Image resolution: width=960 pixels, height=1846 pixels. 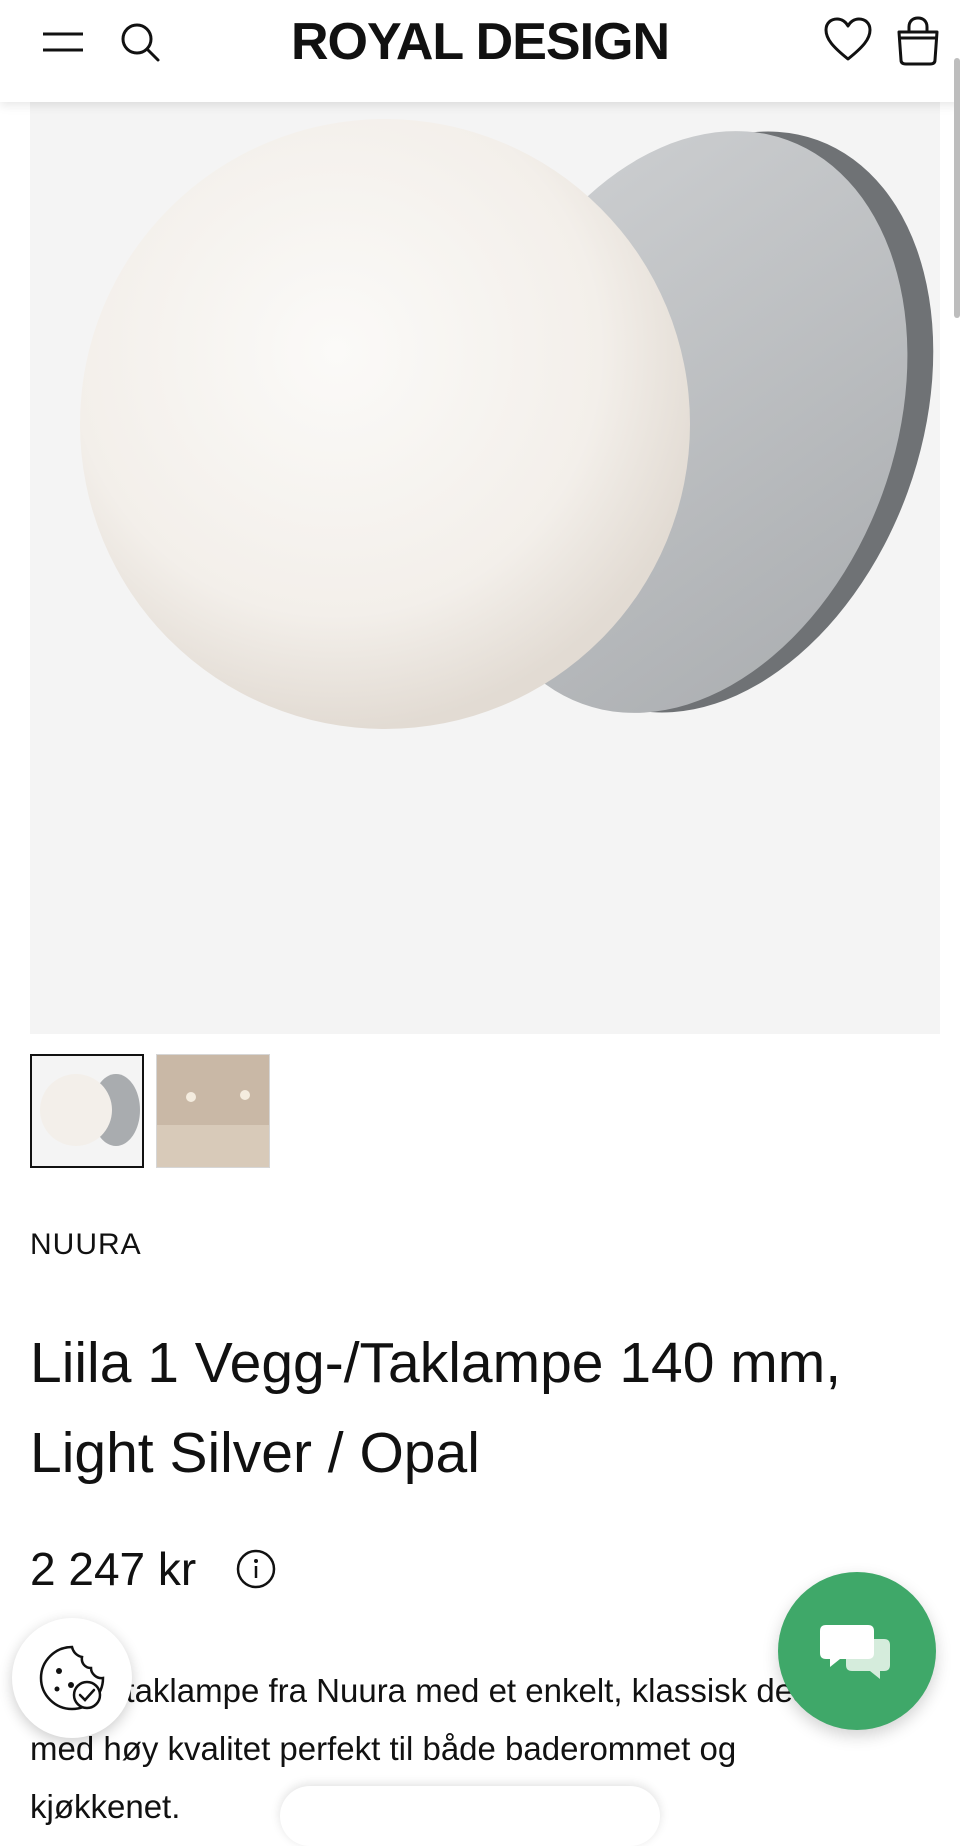 I want to click on shopping-bag-icon, so click(x=918, y=41).